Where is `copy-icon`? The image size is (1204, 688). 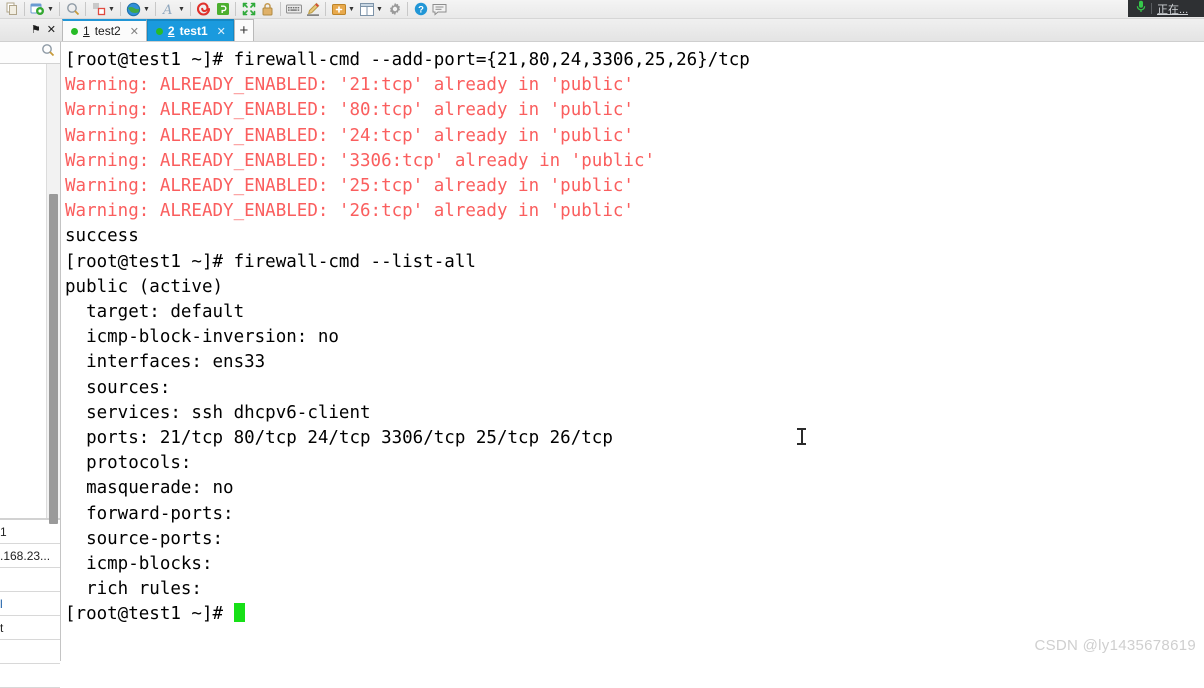 copy-icon is located at coordinates (11, 9).